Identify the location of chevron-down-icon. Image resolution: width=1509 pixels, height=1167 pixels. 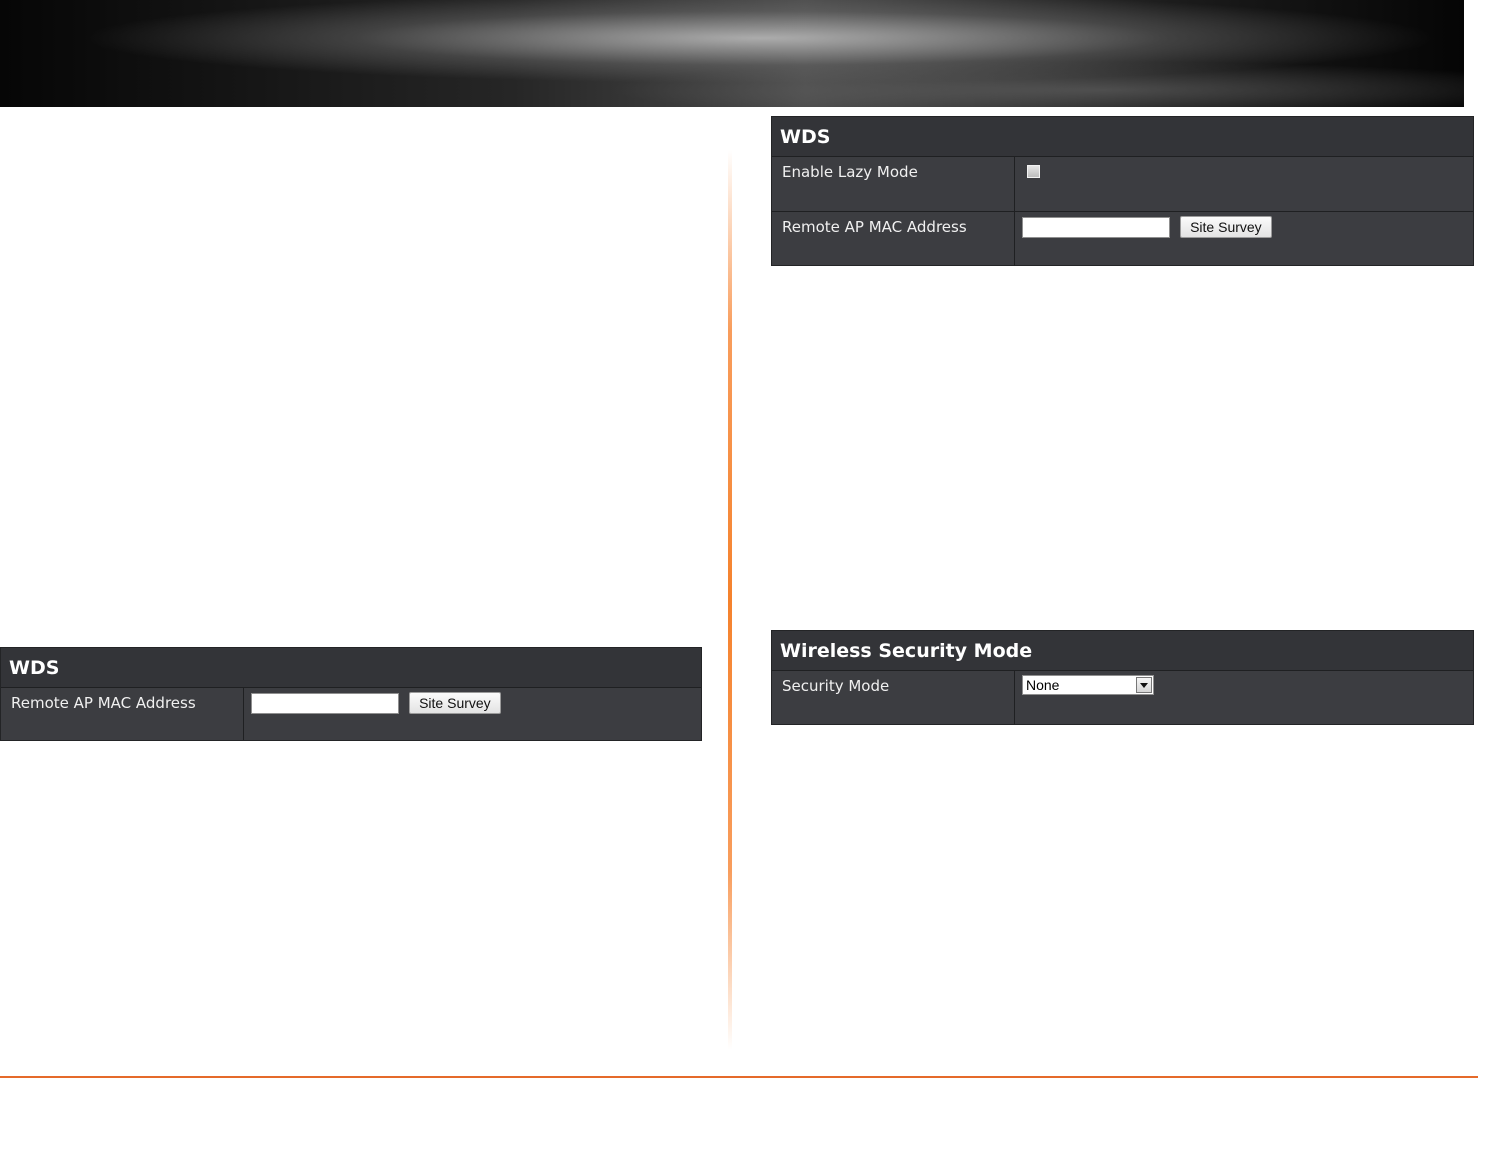
(1144, 685).